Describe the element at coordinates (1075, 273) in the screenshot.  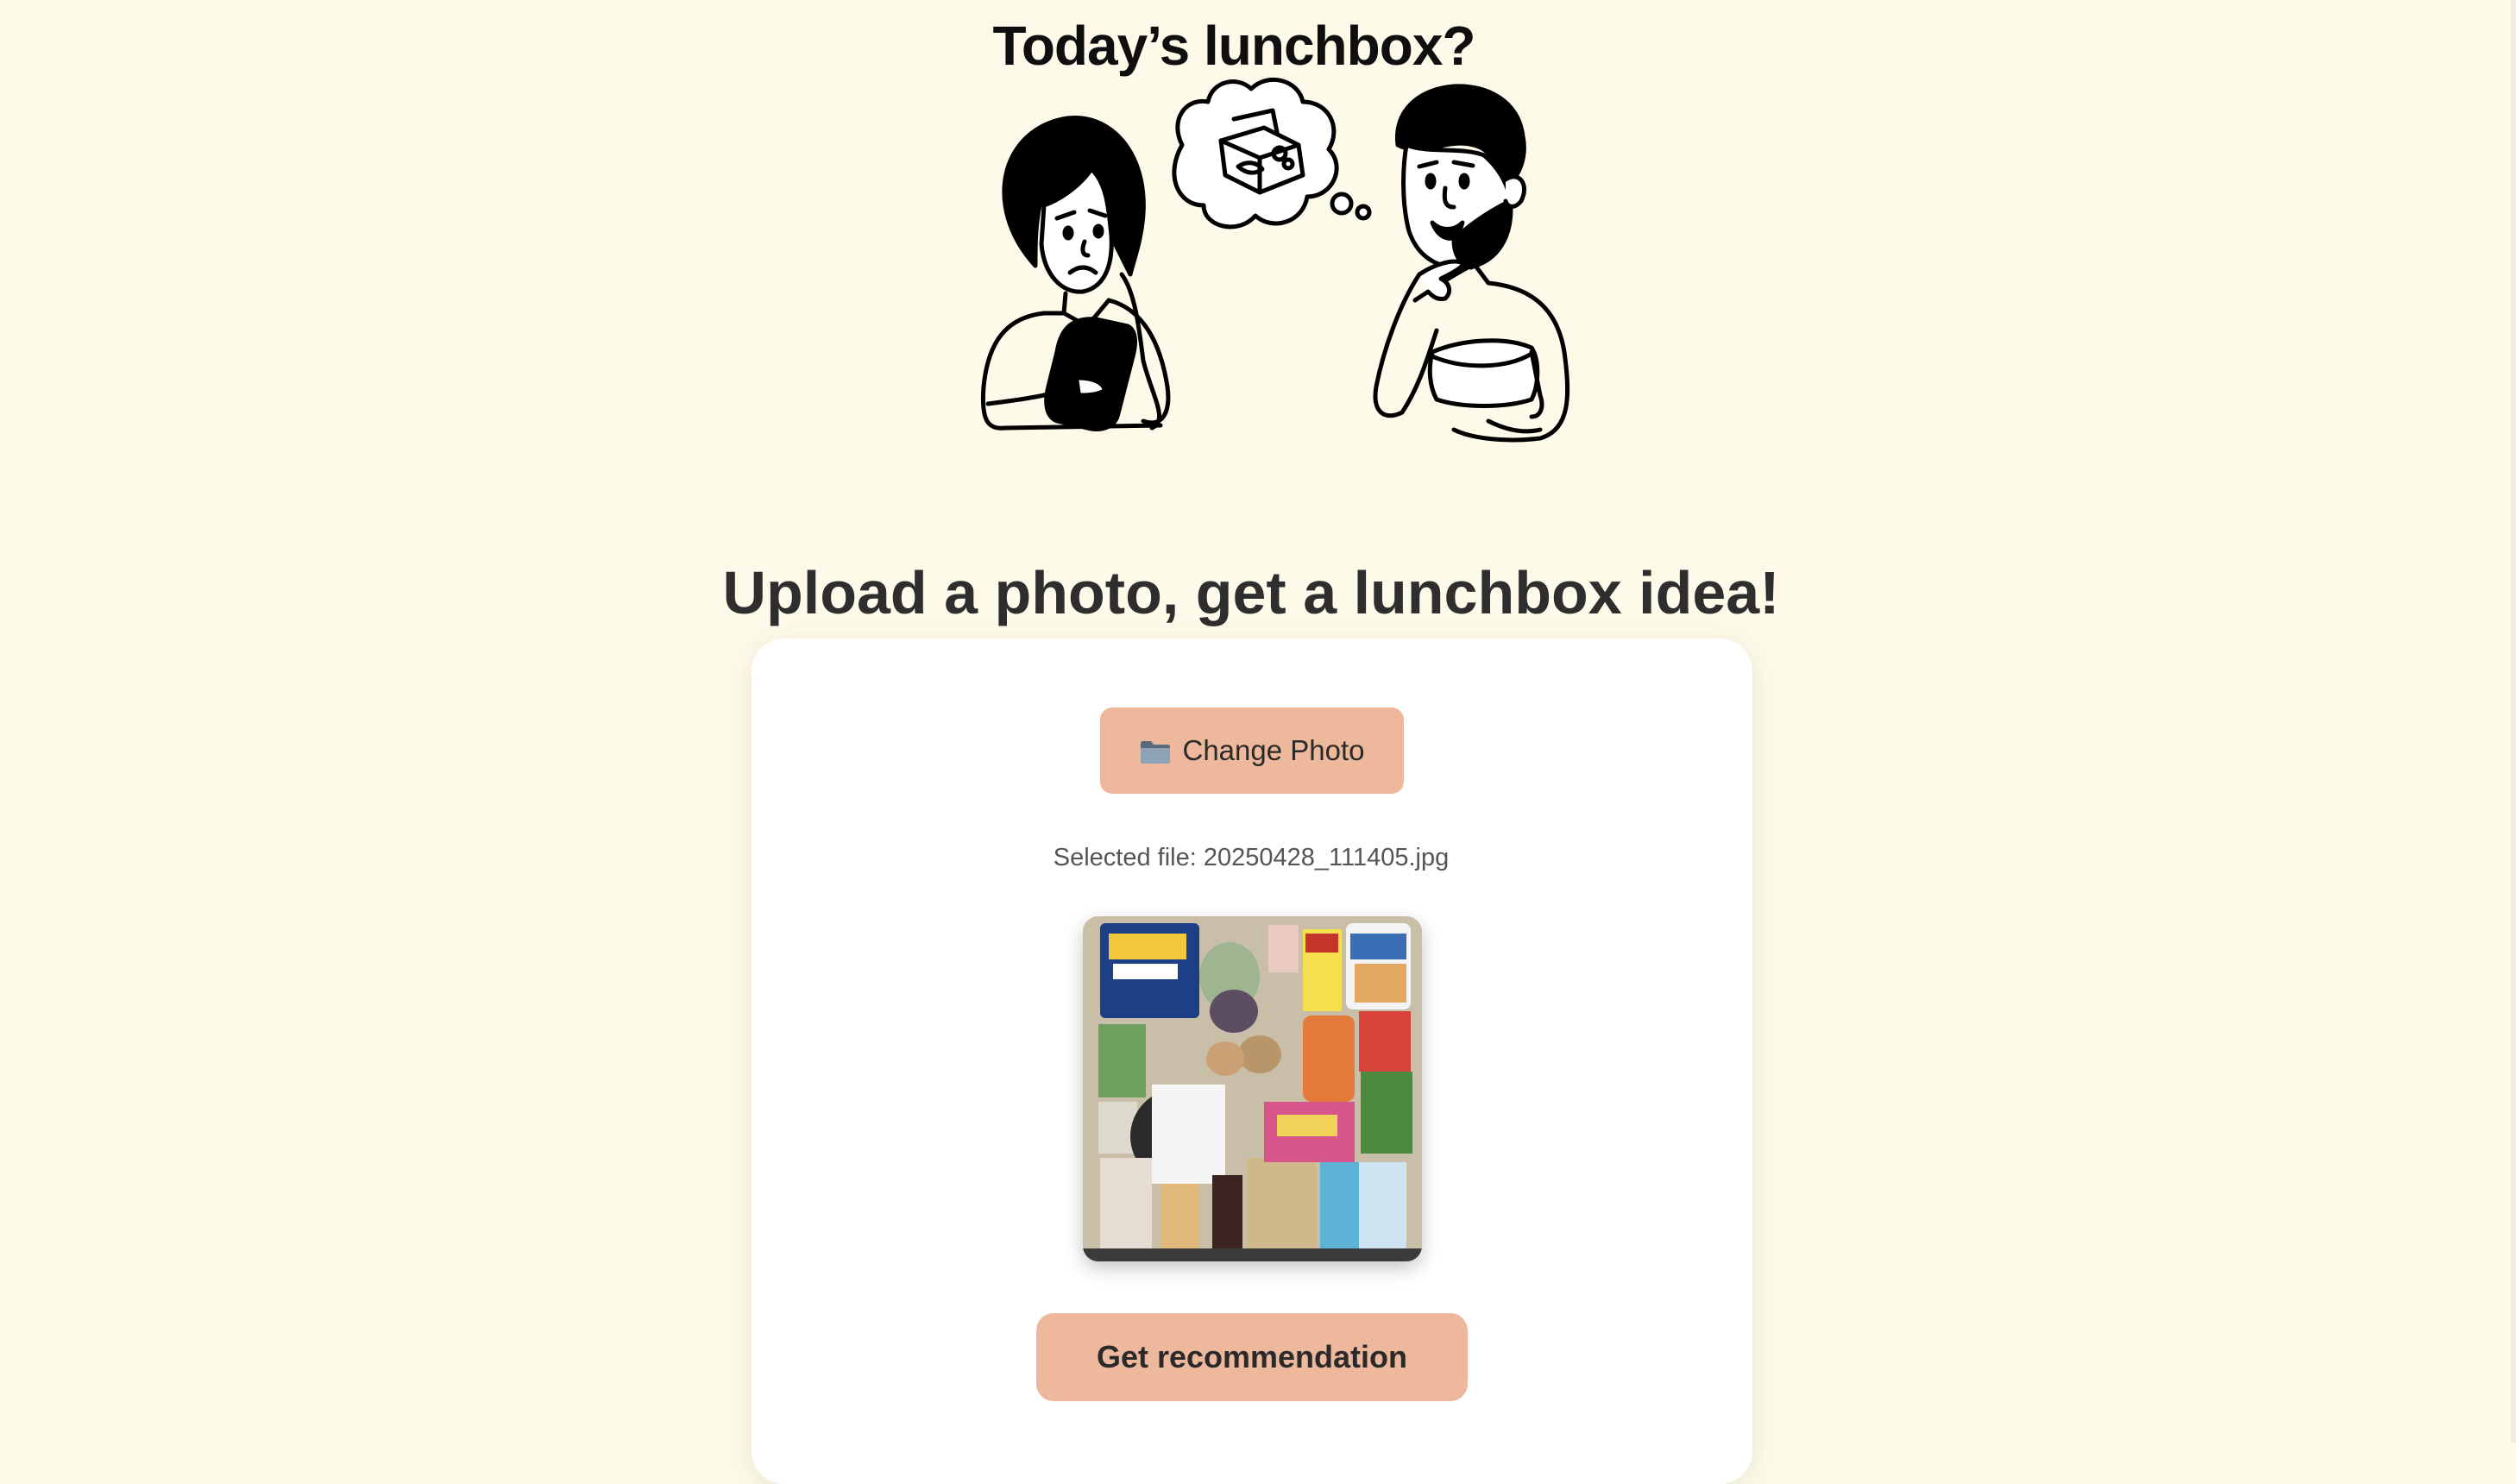
I see `woman-illustration` at that location.